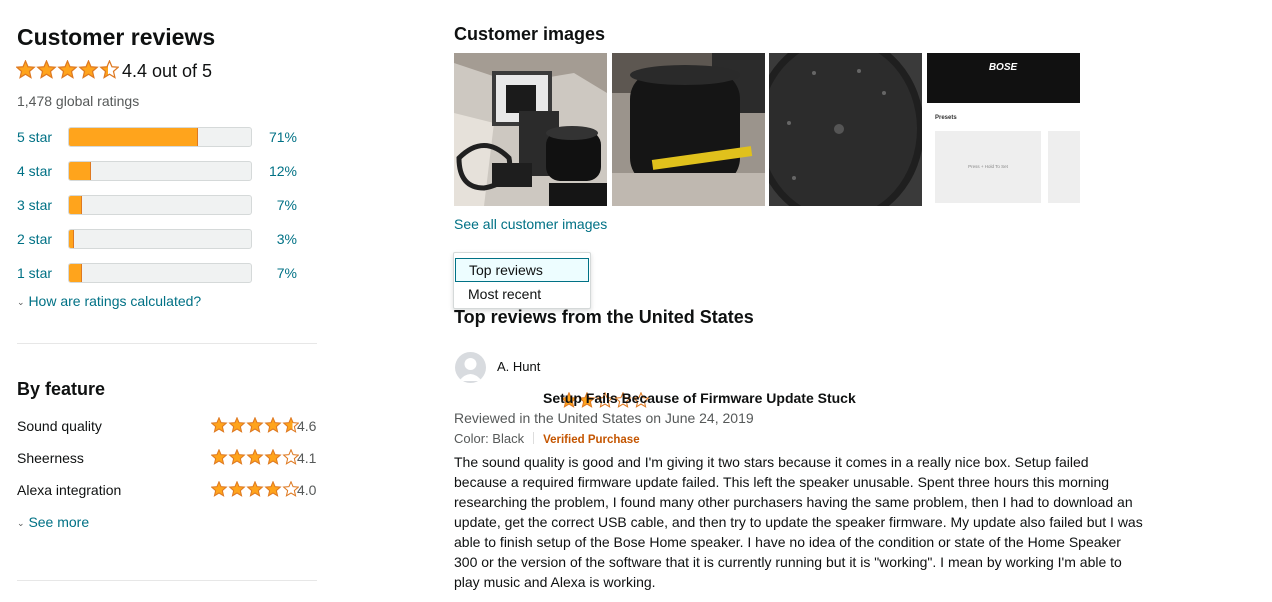 This screenshot has height=602, width=1272. I want to click on global-ratings-count: 1,478 global ratings, so click(78, 101).